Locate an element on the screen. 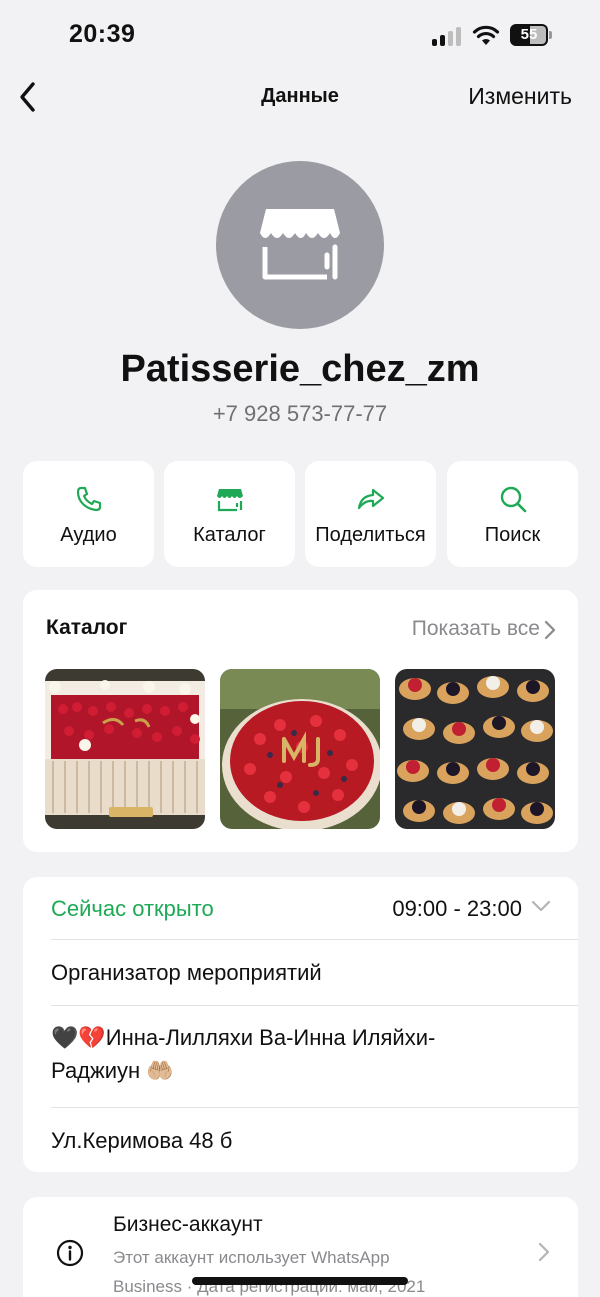 This screenshot has width=600, height=1297. cake-strawberry-image is located at coordinates (125, 749).